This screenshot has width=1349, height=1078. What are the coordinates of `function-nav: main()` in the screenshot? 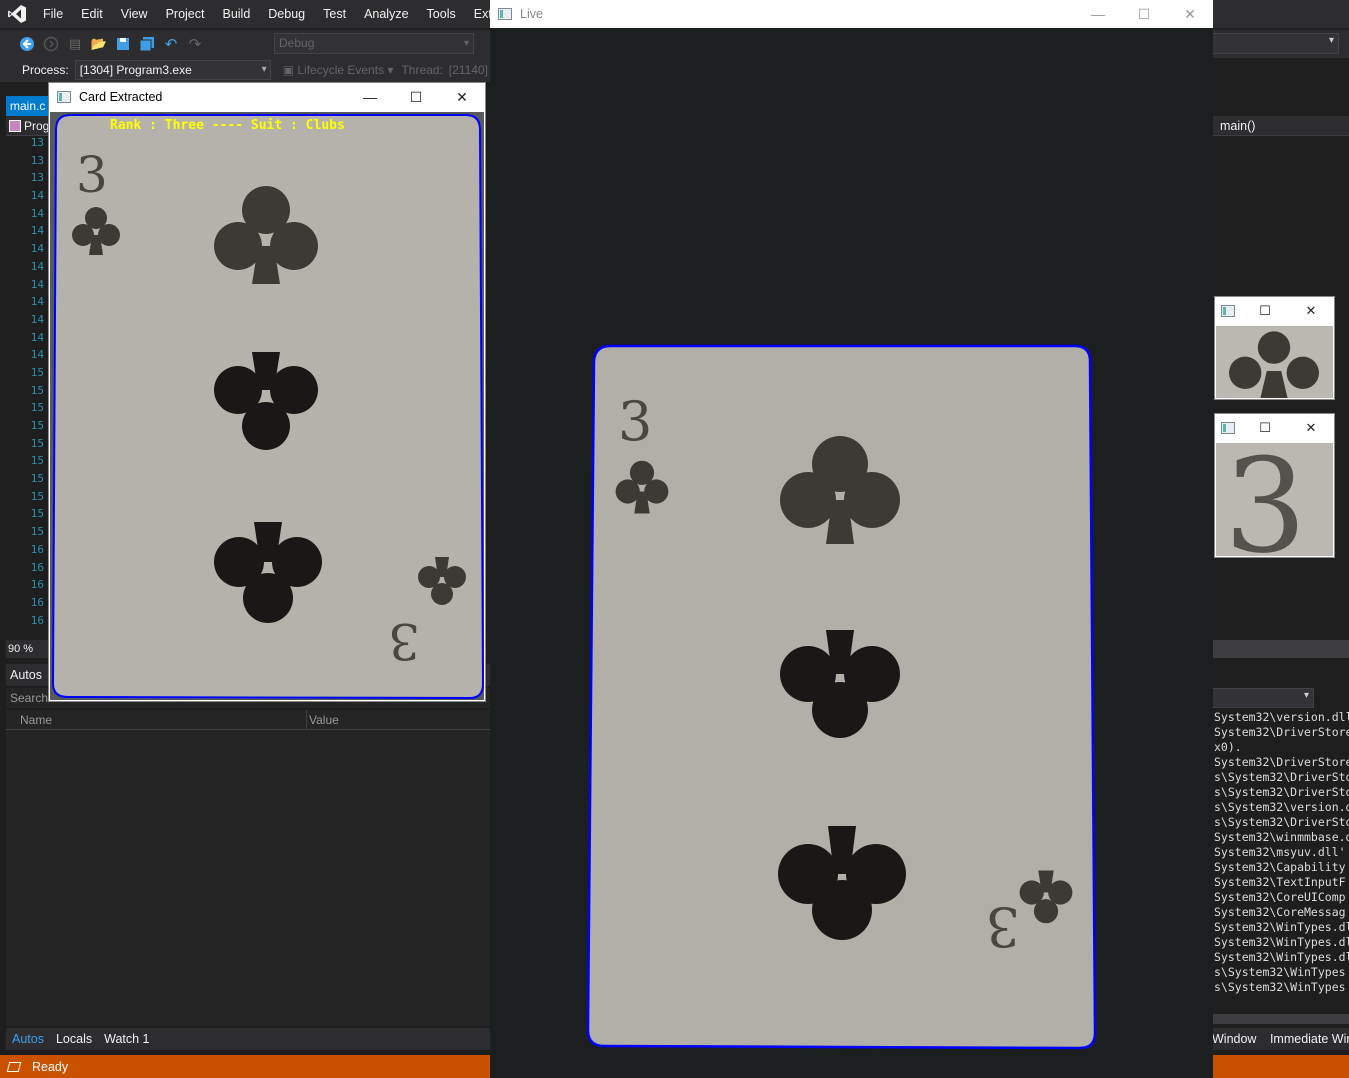 It's located at (1280, 126).